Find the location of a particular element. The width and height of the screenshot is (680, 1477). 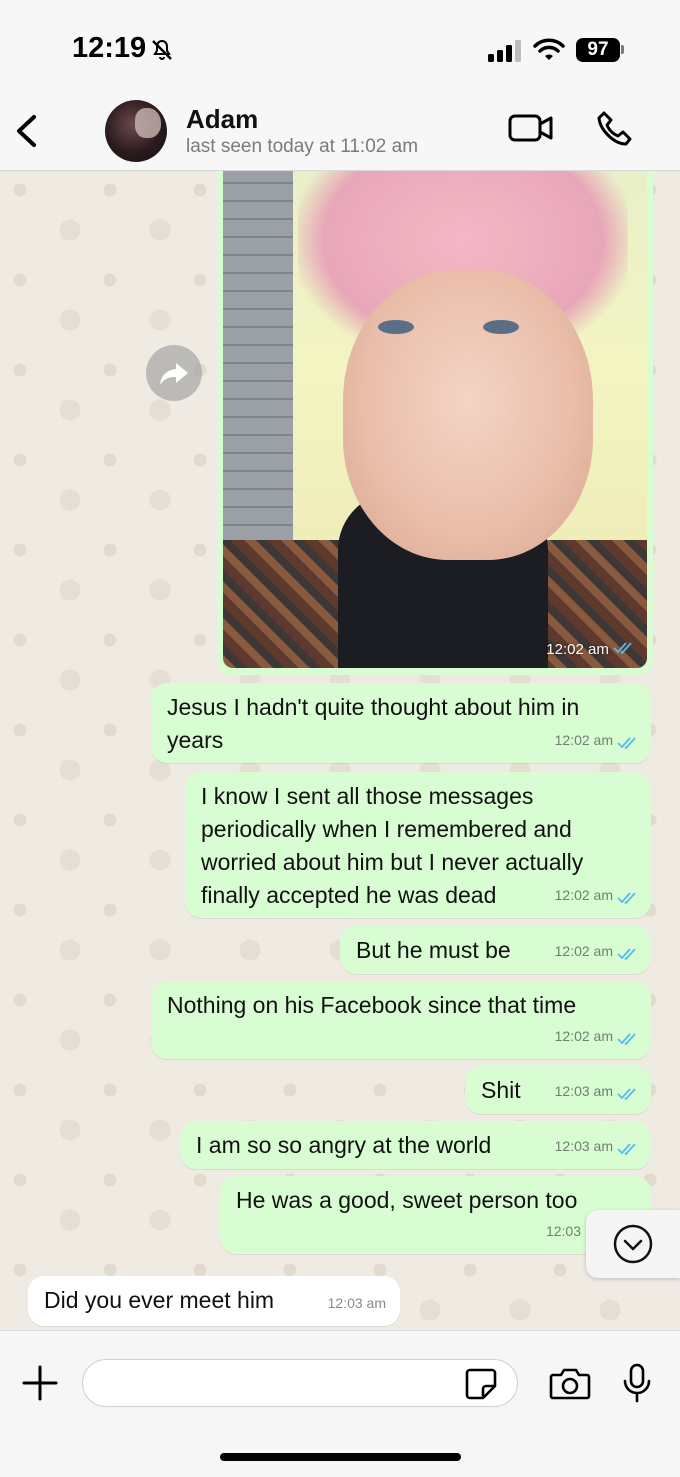

plus-icon is located at coordinates (40, 1385).